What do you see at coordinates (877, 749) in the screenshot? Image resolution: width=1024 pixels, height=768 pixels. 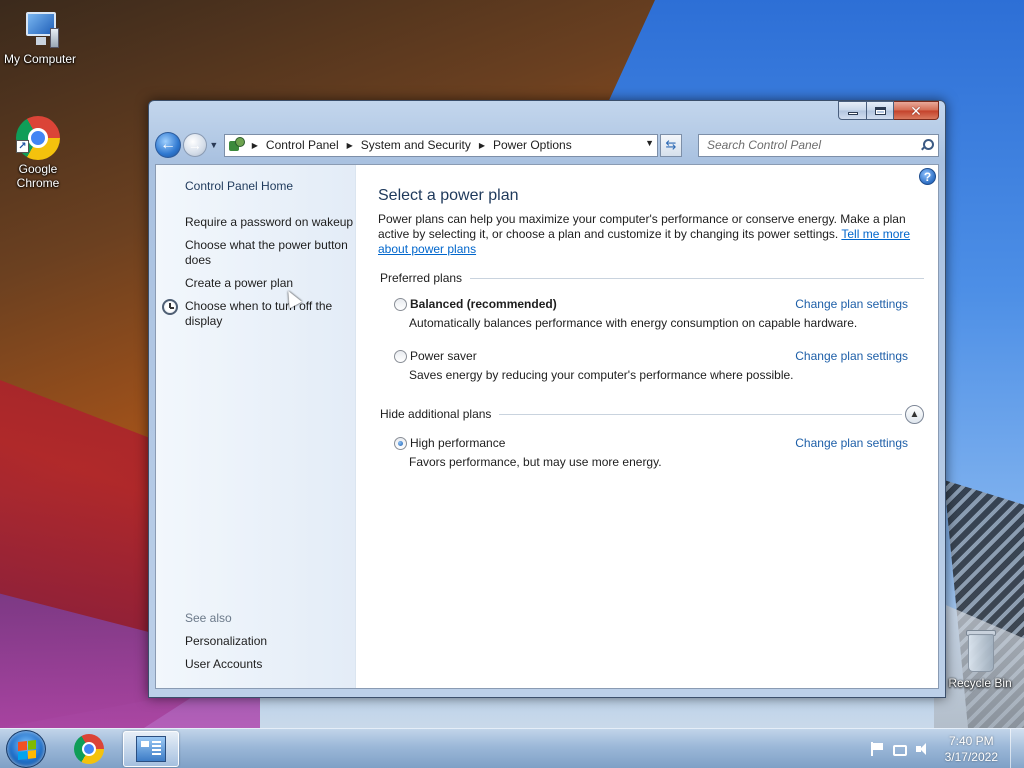 I see `action-center-icon` at bounding box center [877, 749].